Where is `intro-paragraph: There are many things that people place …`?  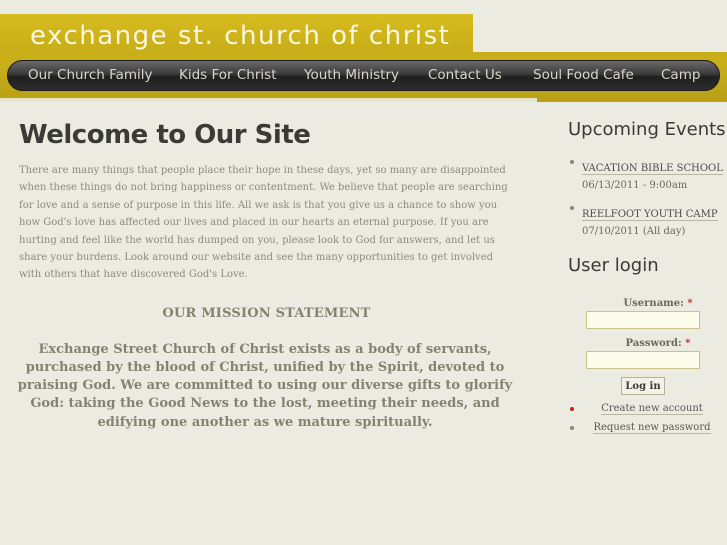 intro-paragraph: There are many things that people place … is located at coordinates (263, 223).